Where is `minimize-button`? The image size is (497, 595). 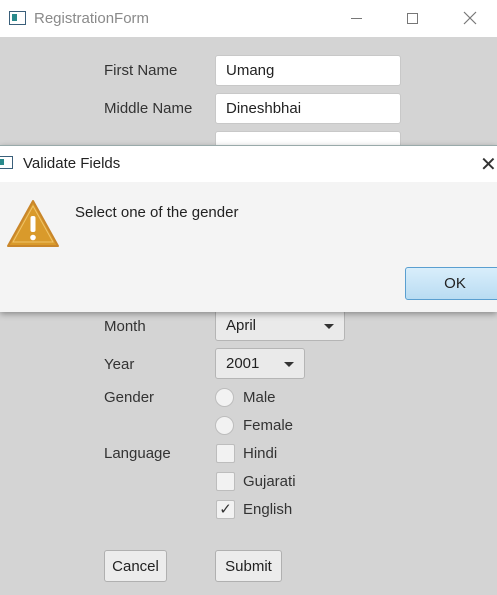
minimize-button is located at coordinates (356, 18).